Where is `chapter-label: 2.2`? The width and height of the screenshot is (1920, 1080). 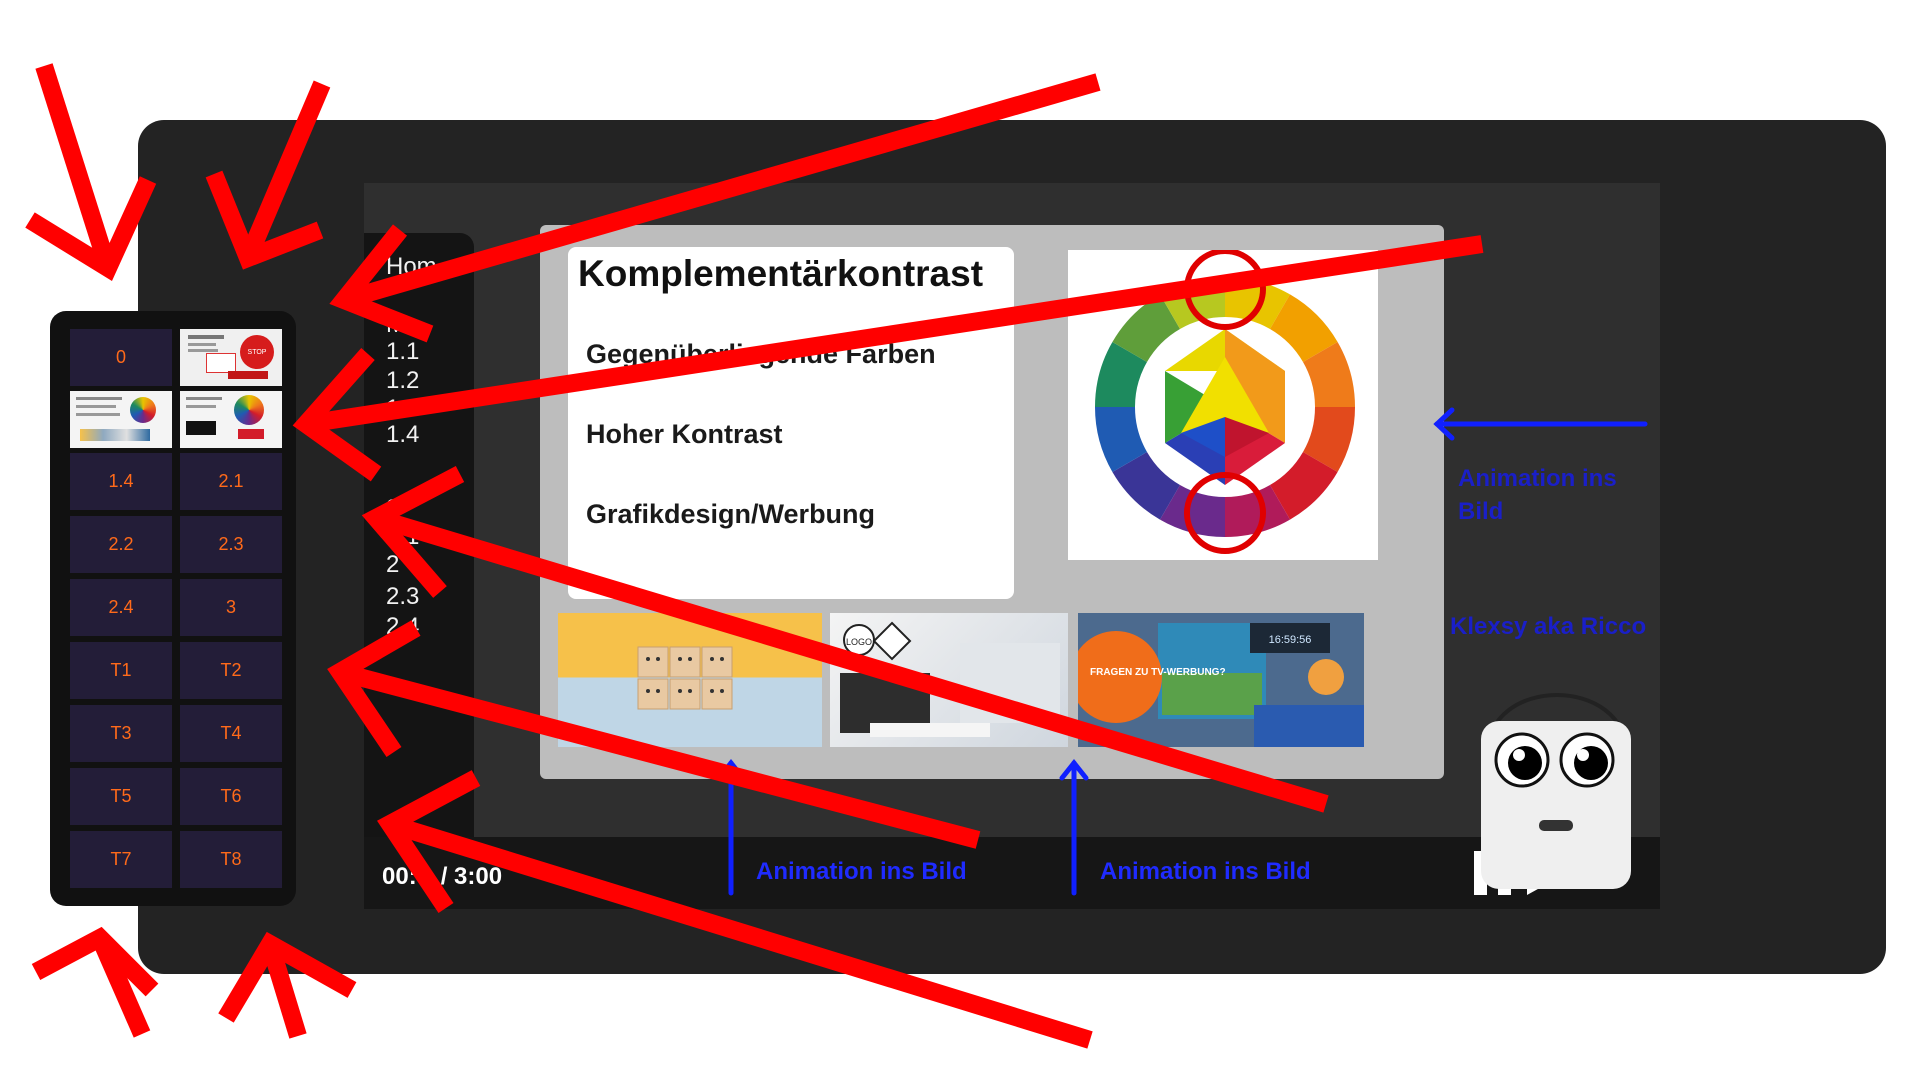 chapter-label: 2.2 is located at coordinates (121, 544).